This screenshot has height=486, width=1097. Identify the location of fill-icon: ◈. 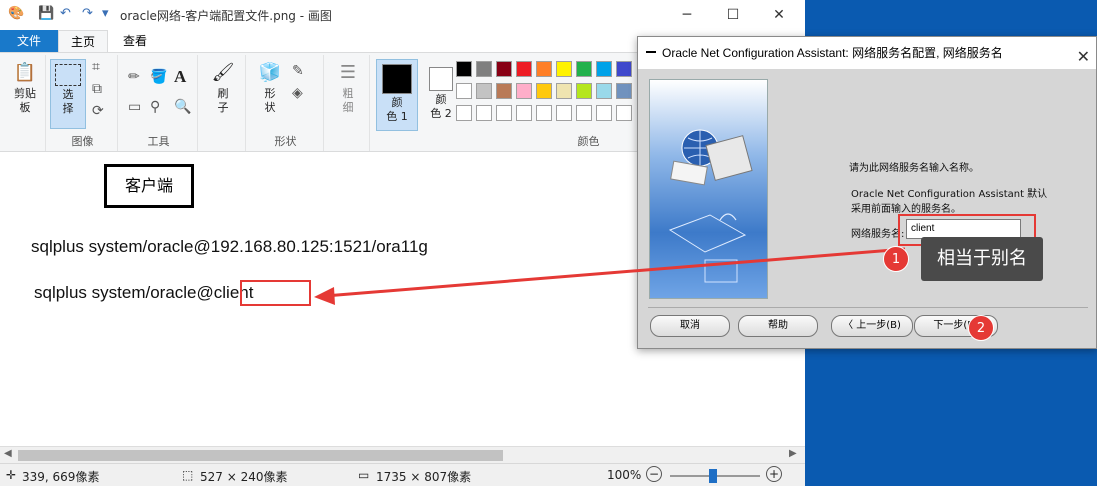
(297, 93).